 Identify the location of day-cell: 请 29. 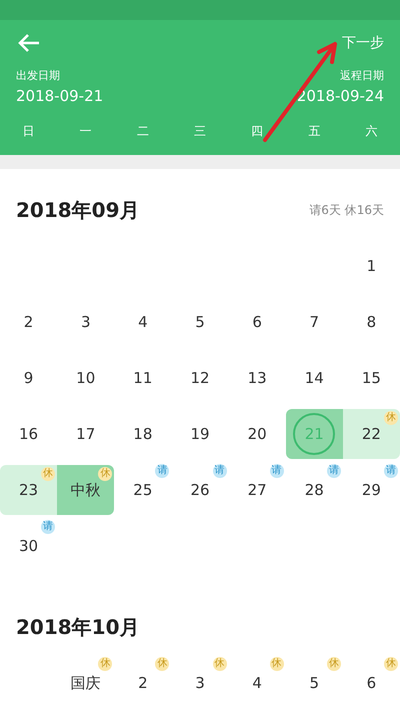
(371, 490).